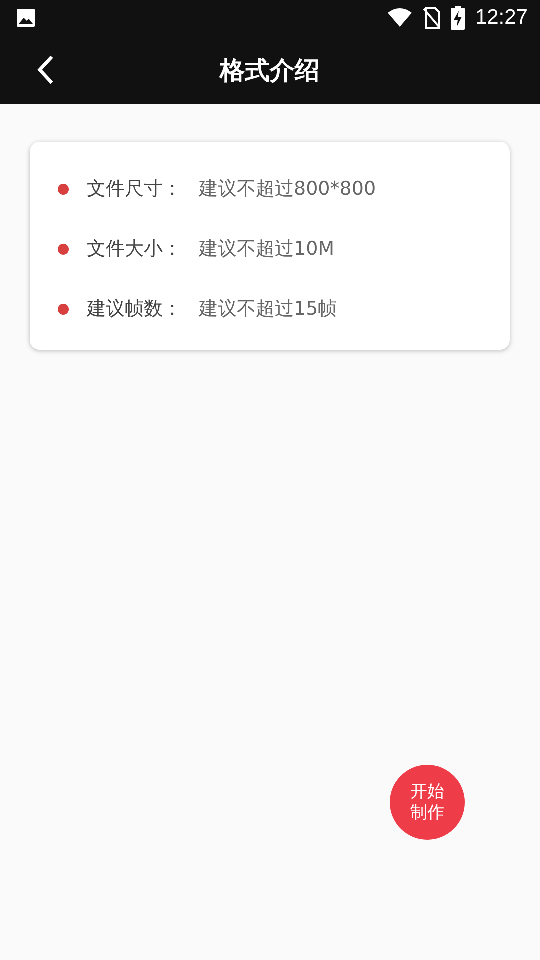 The image size is (540, 960). What do you see at coordinates (432, 18) in the screenshot?
I see `no-sim-icon` at bounding box center [432, 18].